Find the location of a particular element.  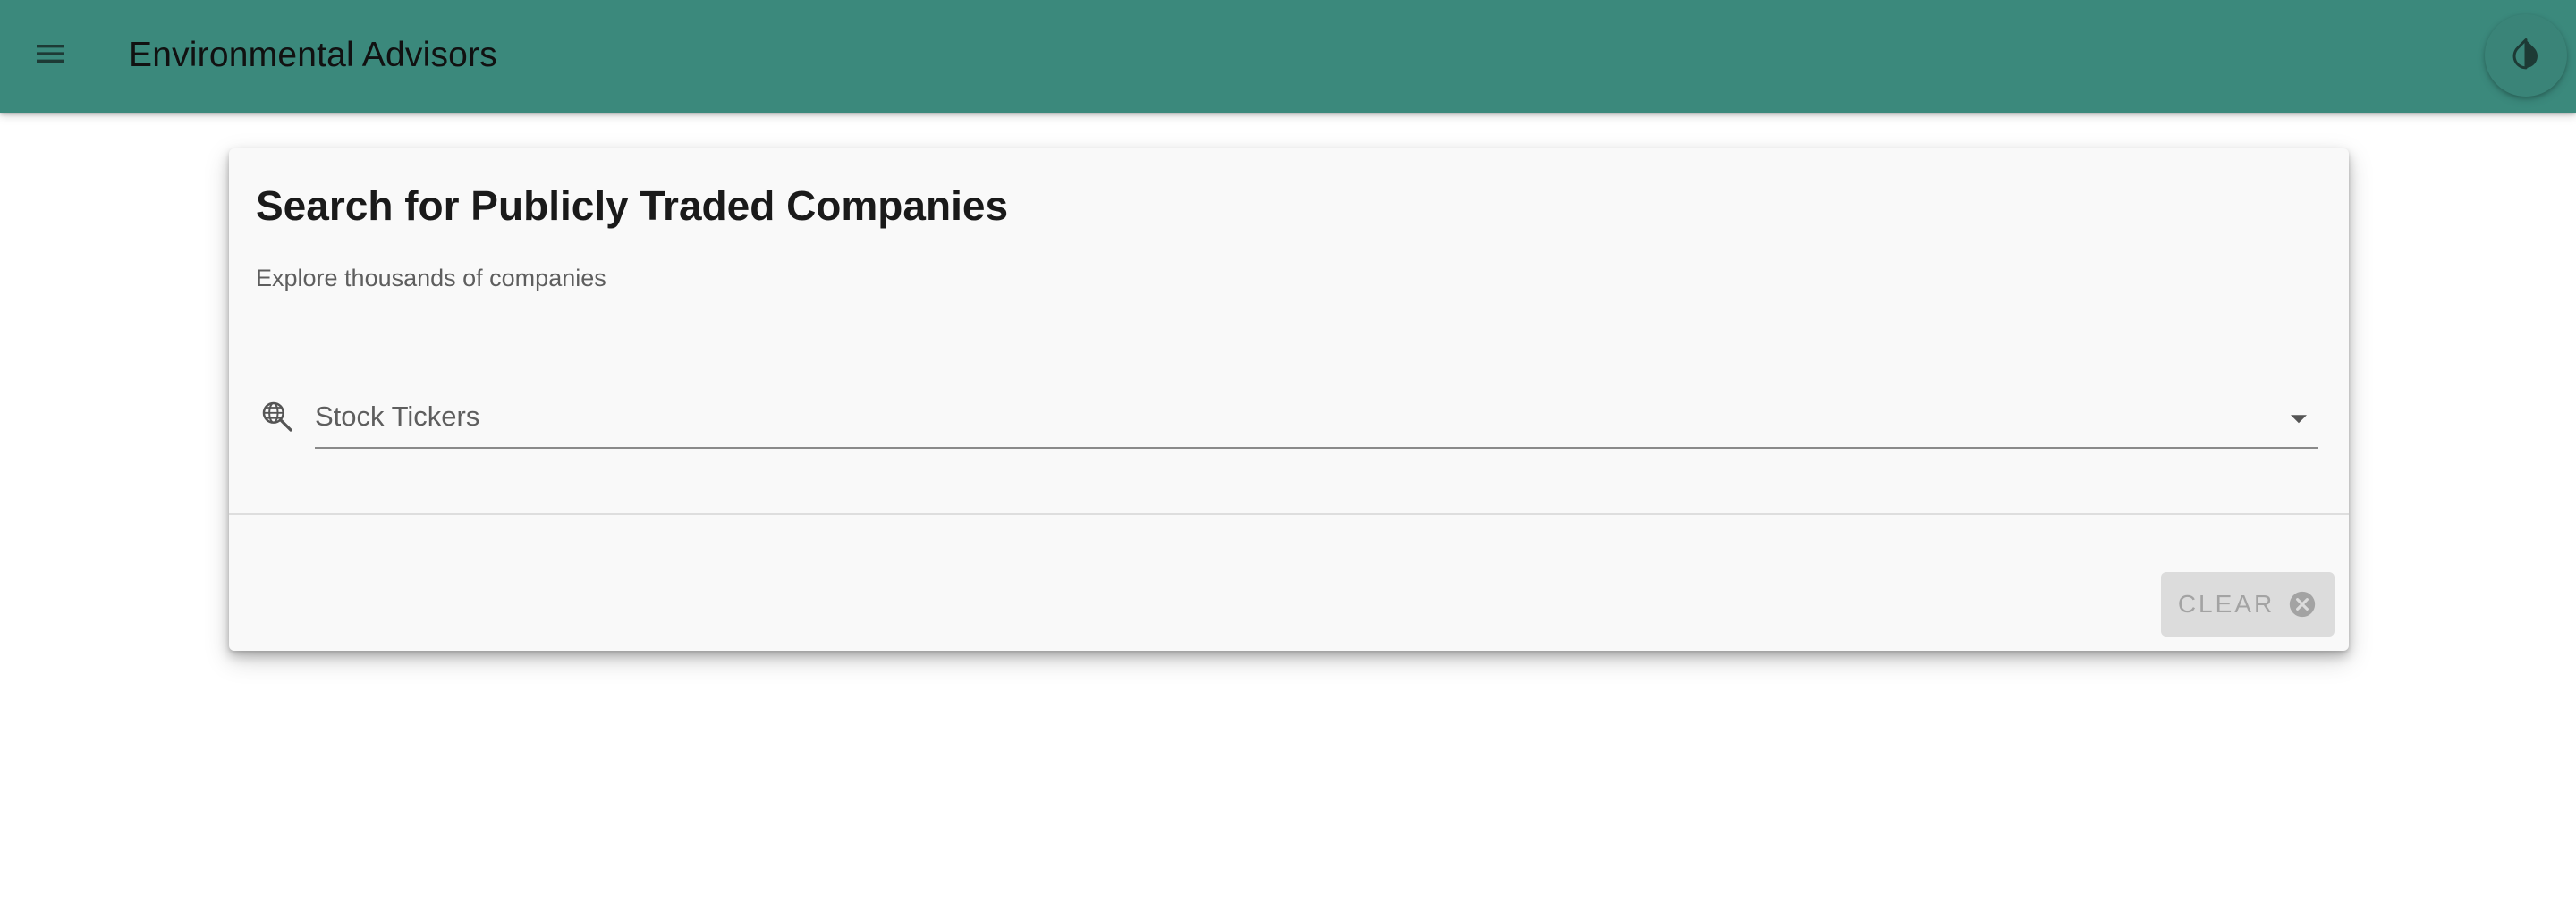

dropdown-arrow-icon is located at coordinates (2299, 418).